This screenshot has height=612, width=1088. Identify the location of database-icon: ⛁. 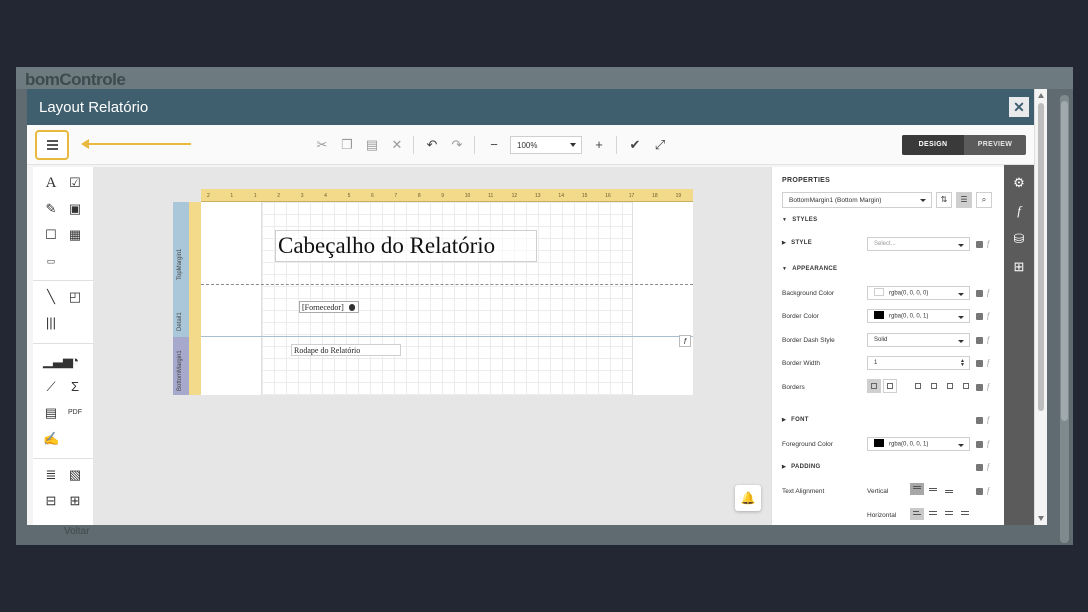
(1019, 239).